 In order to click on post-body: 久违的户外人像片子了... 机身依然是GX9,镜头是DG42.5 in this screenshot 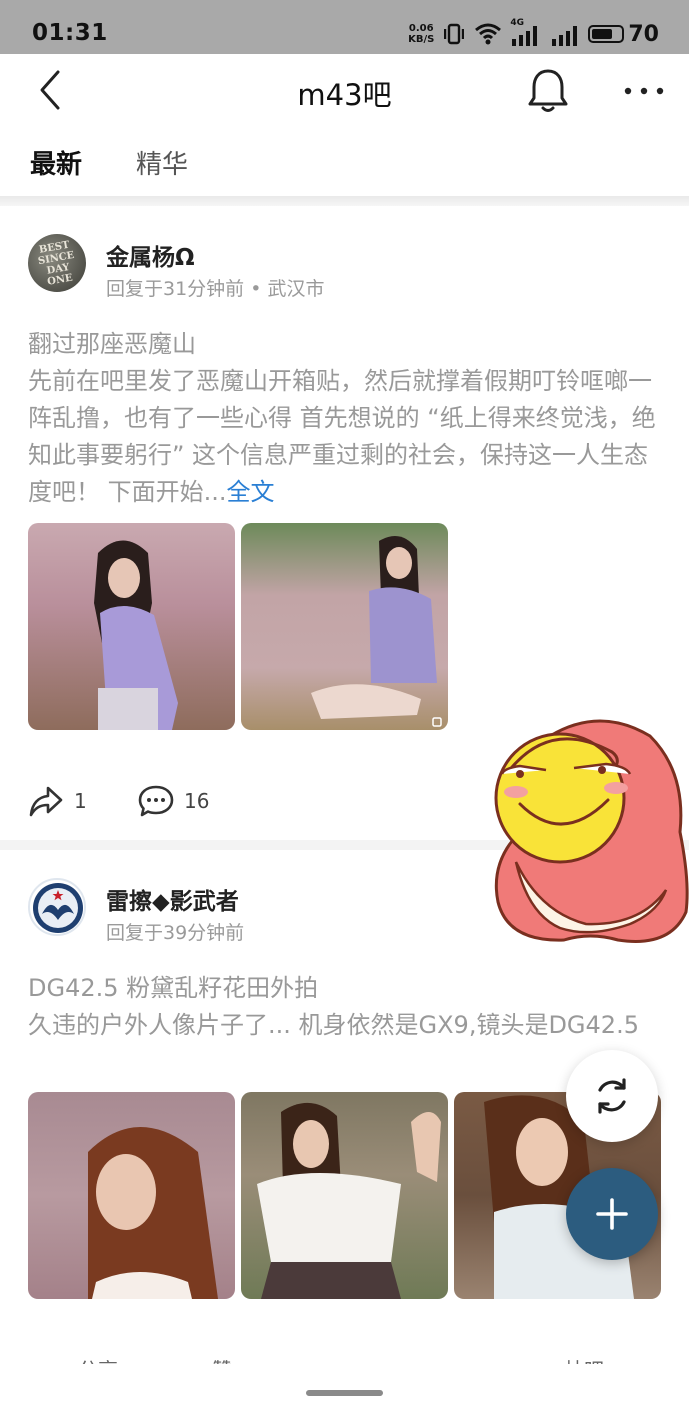, I will do `click(333, 1025)`.